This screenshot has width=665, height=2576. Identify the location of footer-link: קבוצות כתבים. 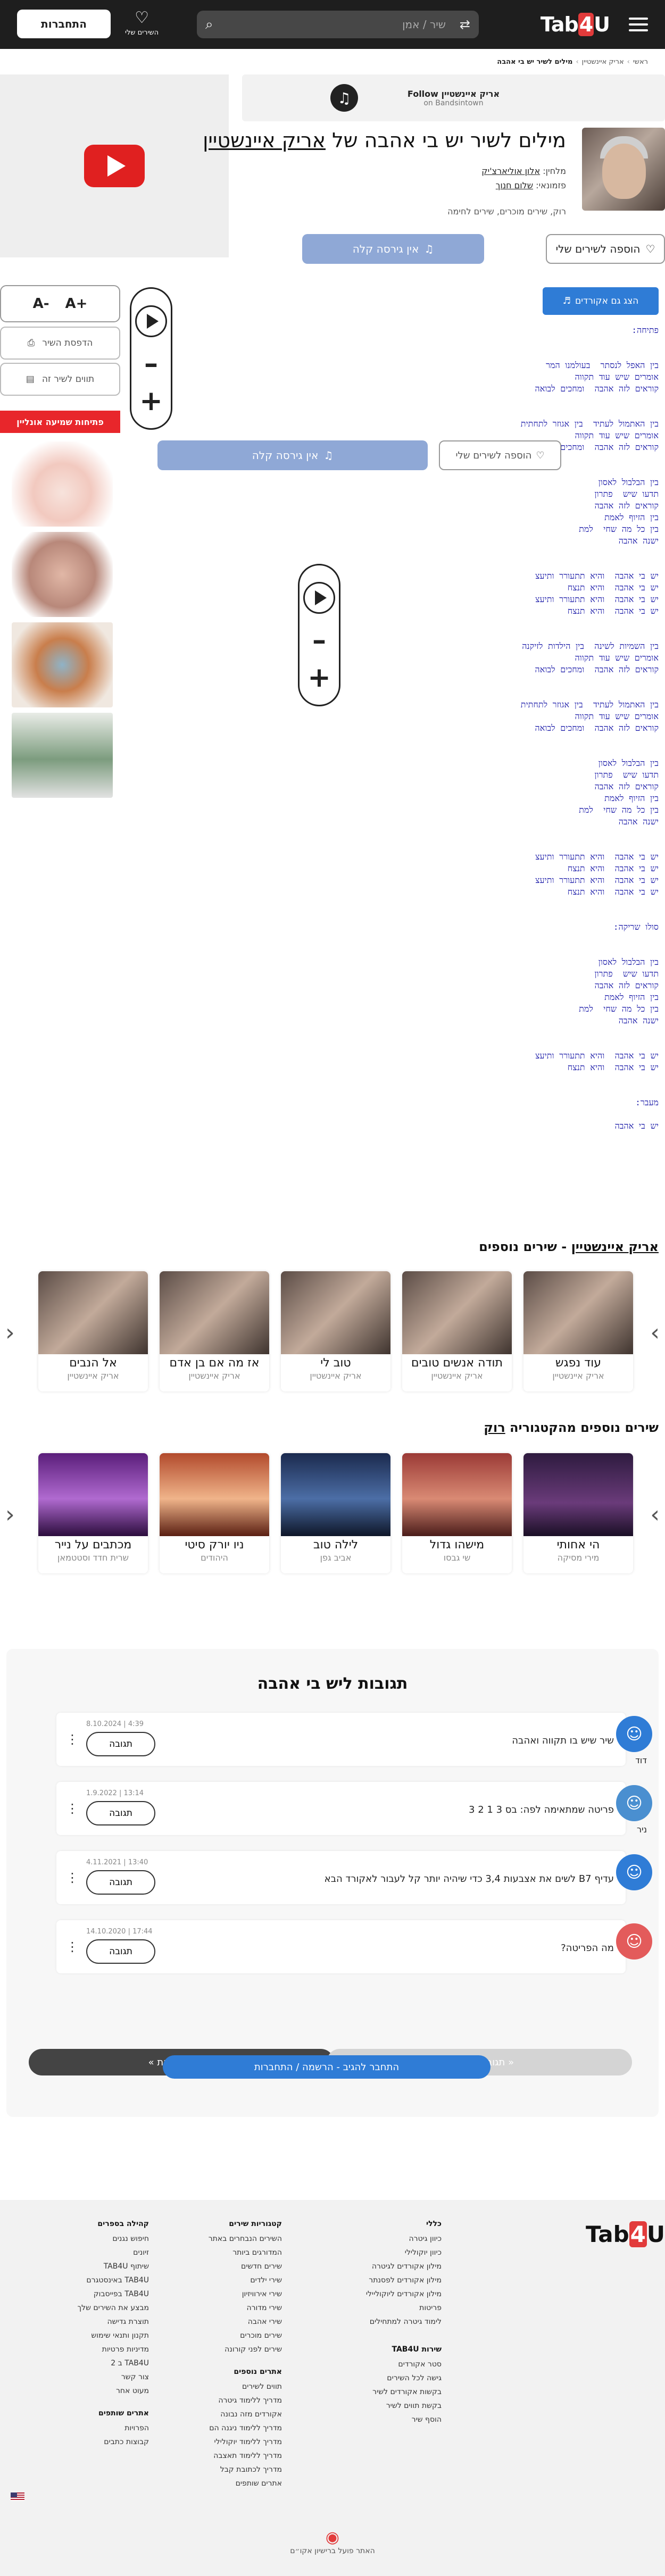
(113, 2442).